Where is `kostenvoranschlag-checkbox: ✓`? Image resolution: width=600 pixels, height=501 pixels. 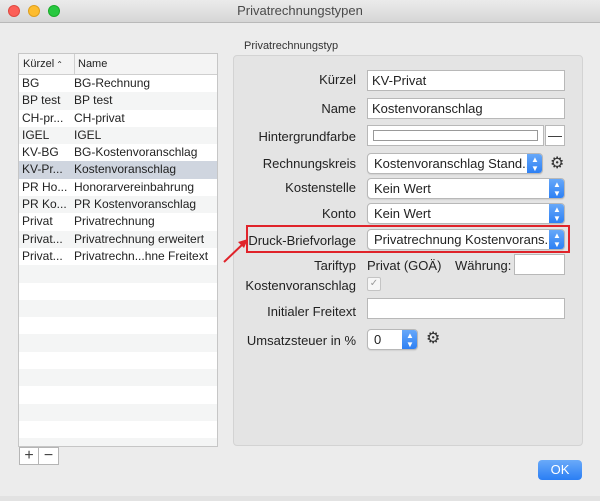 kostenvoranschlag-checkbox: ✓ is located at coordinates (374, 284).